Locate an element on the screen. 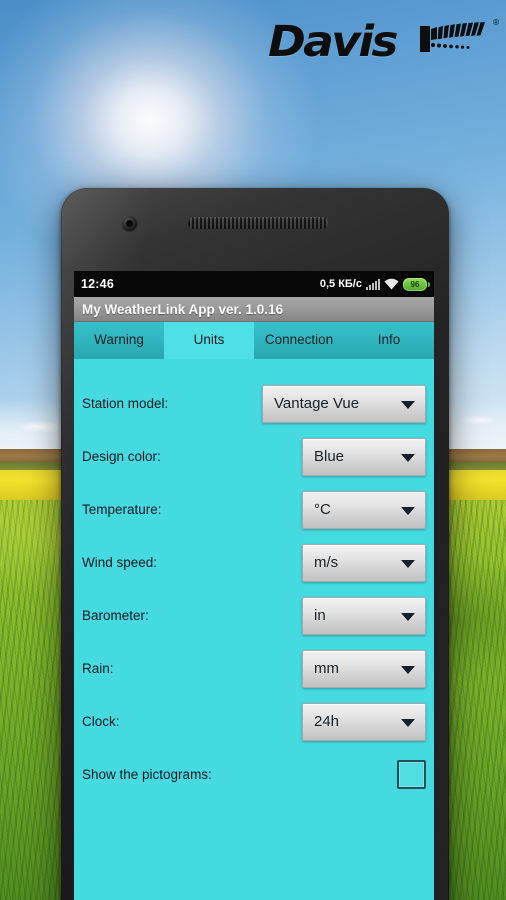  battery-icon: 96 is located at coordinates (416, 284).